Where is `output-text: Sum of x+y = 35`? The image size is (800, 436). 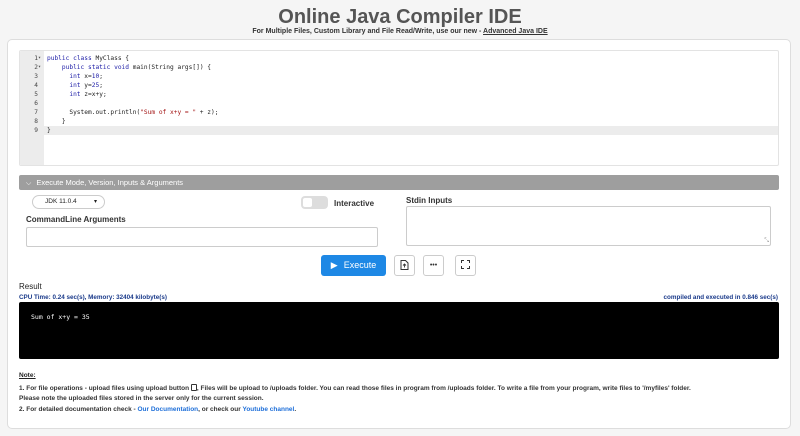 output-text: Sum of x+y = 35 is located at coordinates (60, 317).